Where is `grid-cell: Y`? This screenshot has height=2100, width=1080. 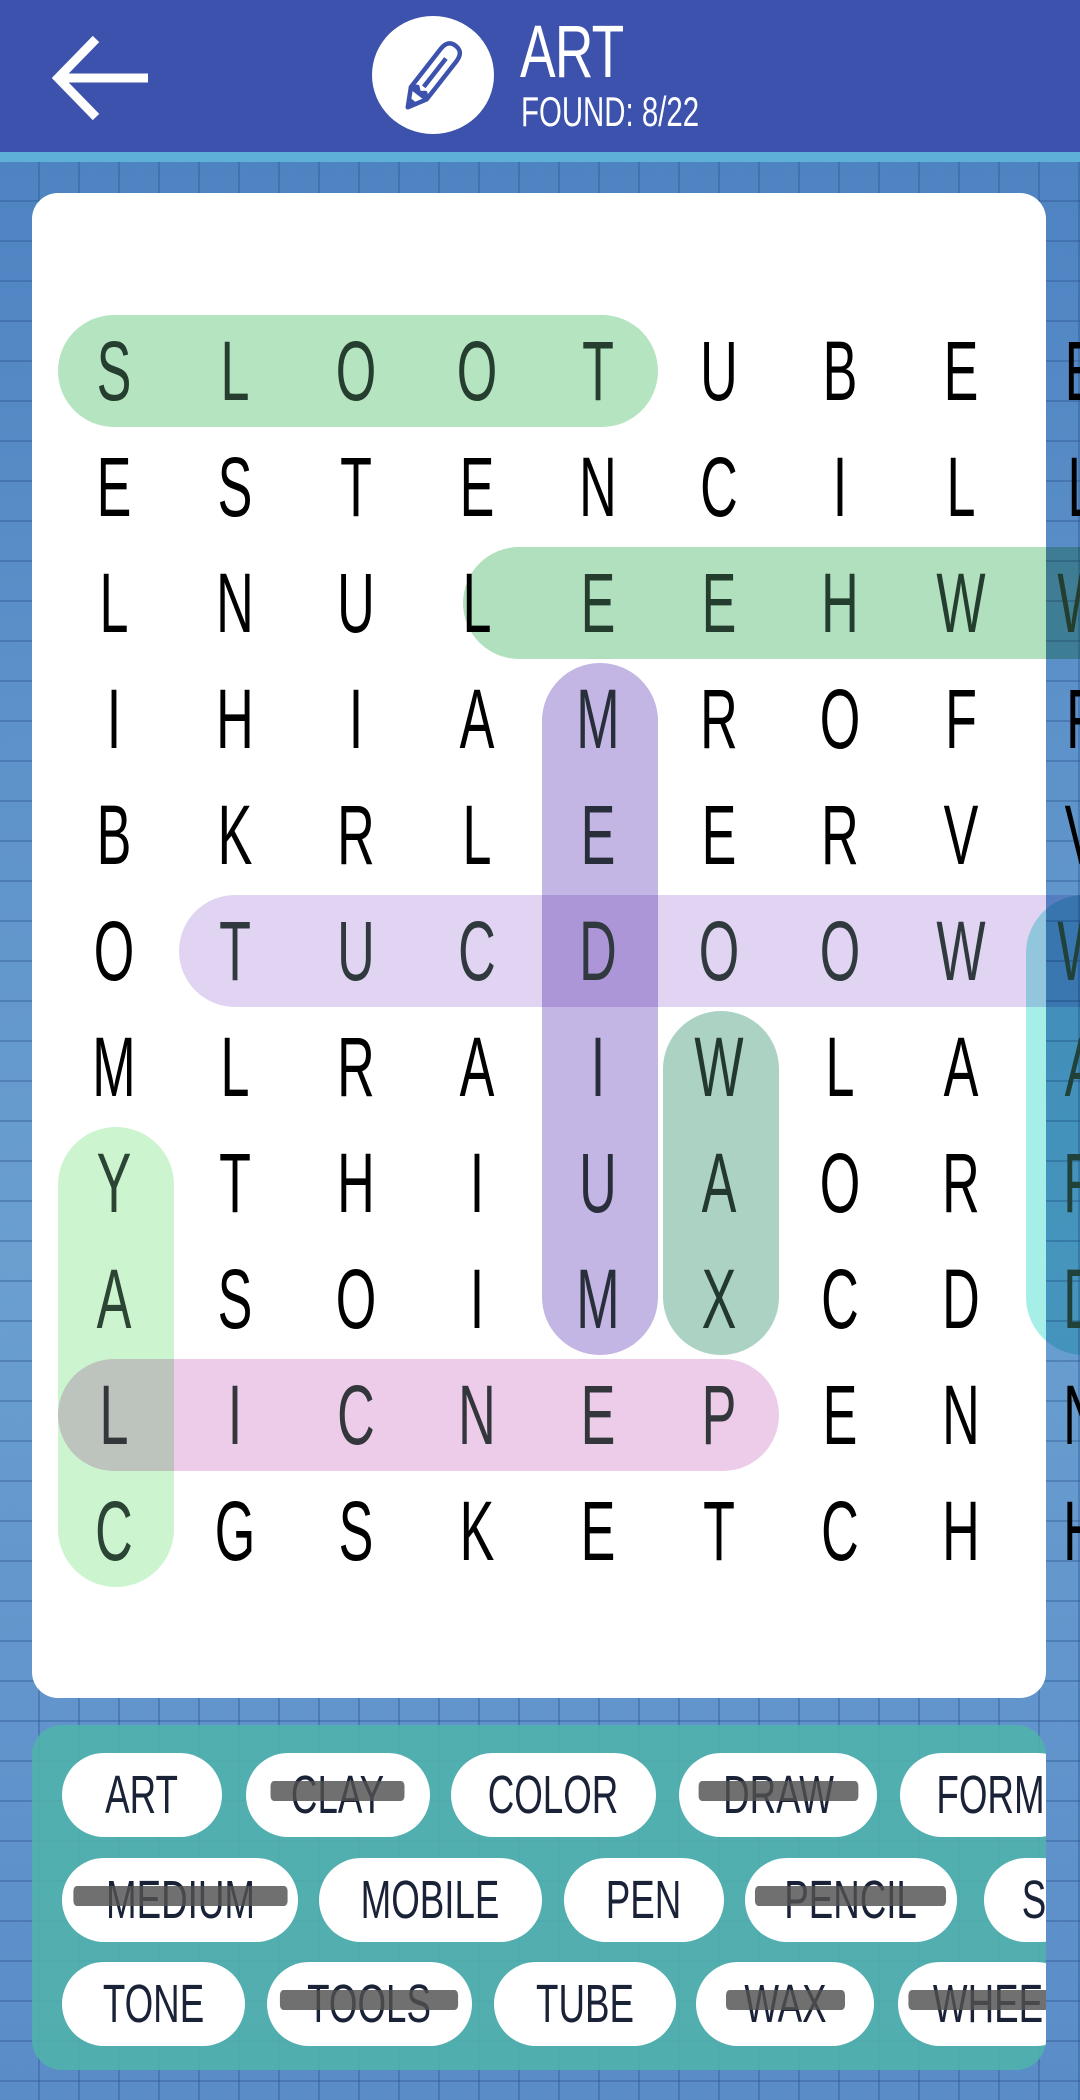 grid-cell: Y is located at coordinates (114, 1183).